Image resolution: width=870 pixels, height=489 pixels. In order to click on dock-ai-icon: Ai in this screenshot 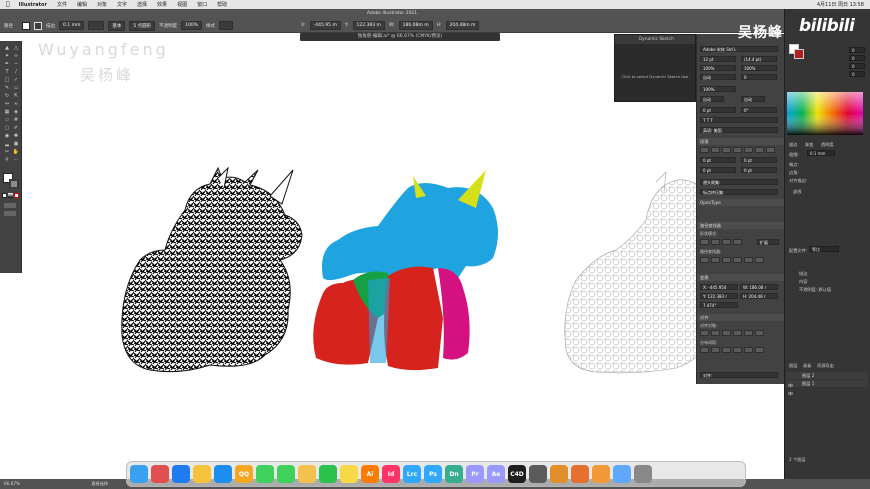, I will do `click(370, 474)`.